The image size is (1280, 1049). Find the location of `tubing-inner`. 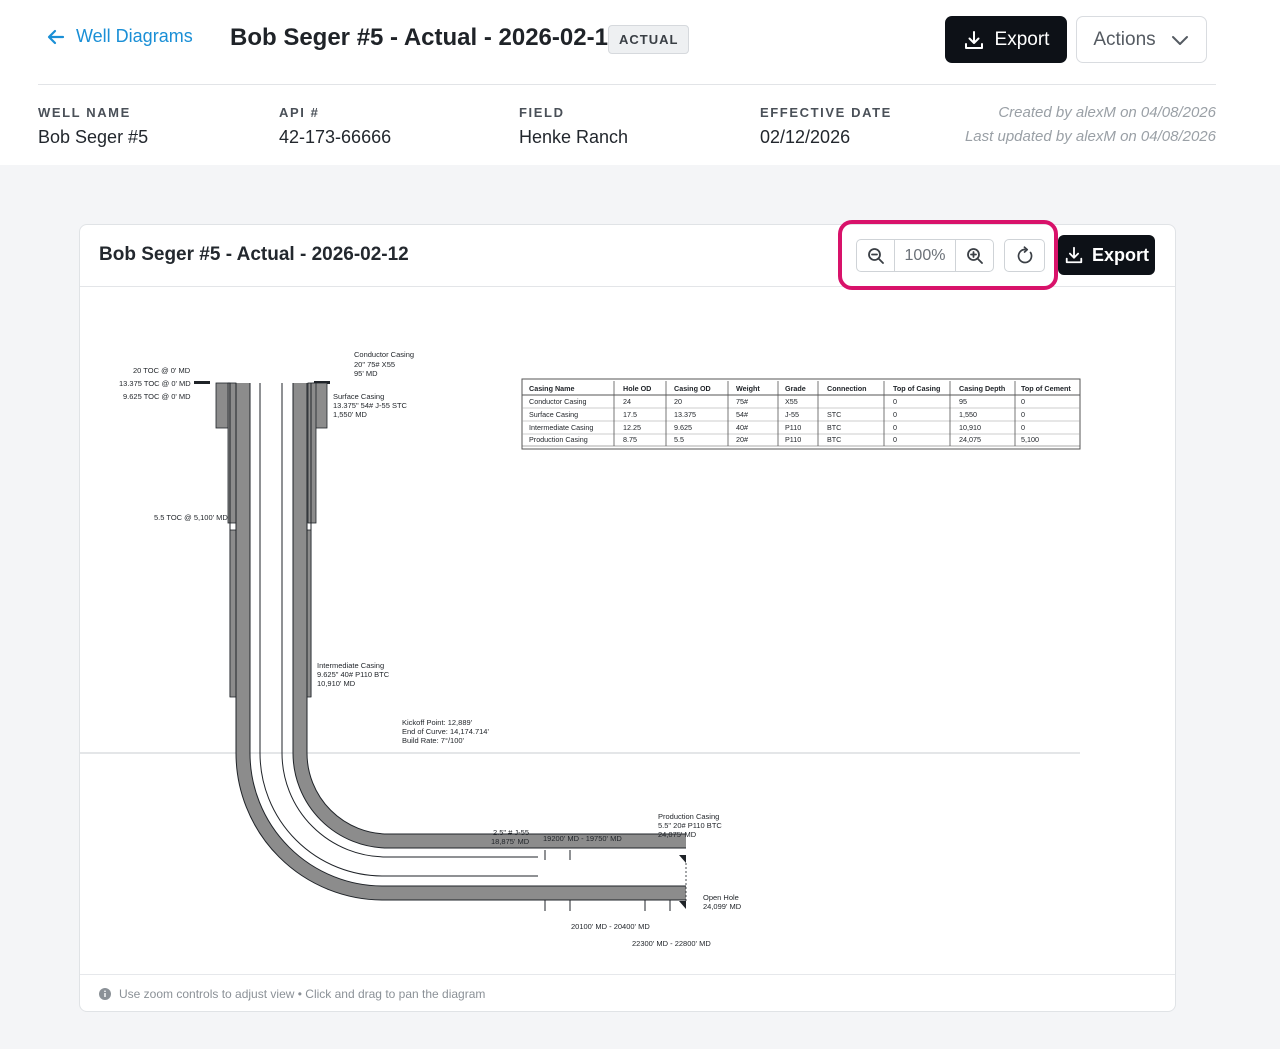

tubing-inner is located at coordinates (409, 620).